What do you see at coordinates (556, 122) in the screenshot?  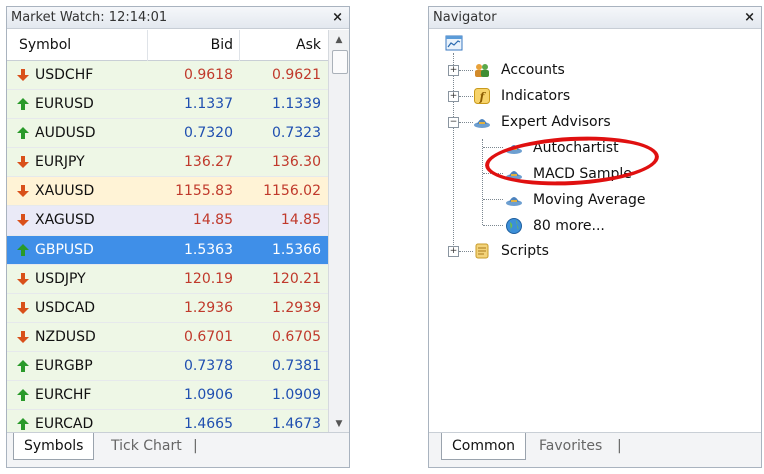 I see `tree-item-expert-advisors: Expert Advisors` at bounding box center [556, 122].